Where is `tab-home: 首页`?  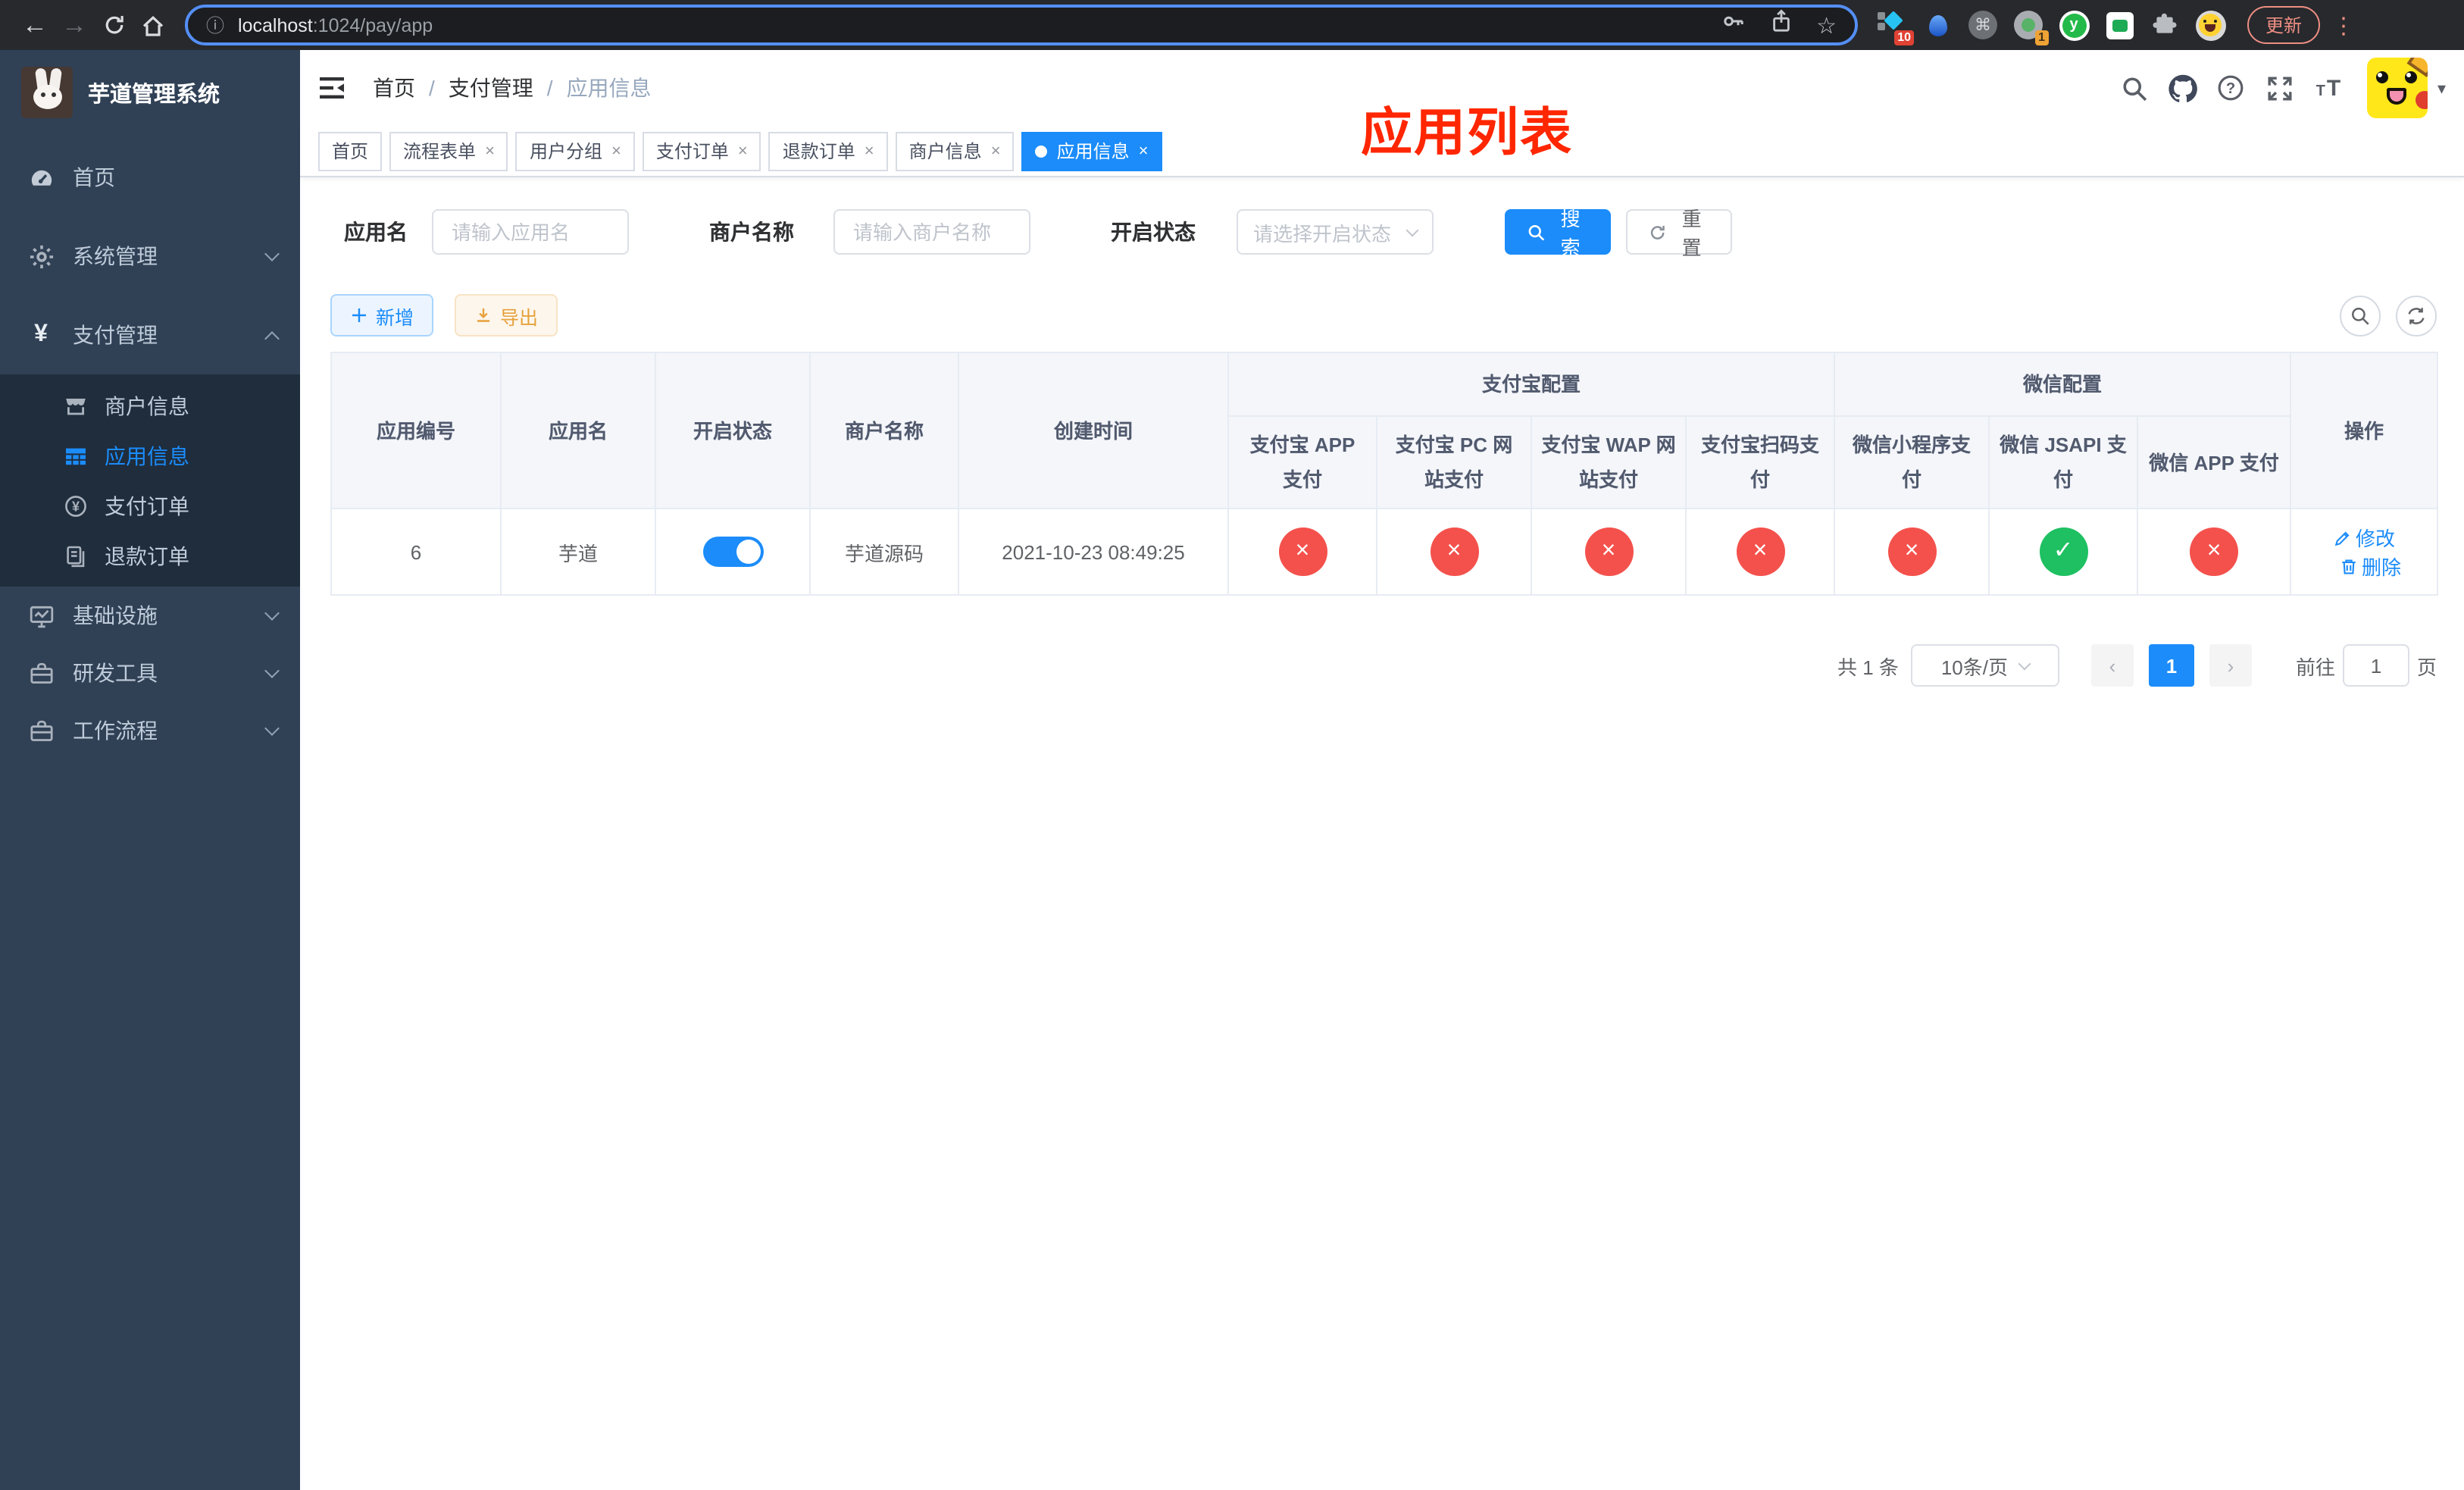
tab-home: 首页 is located at coordinates (350, 151).